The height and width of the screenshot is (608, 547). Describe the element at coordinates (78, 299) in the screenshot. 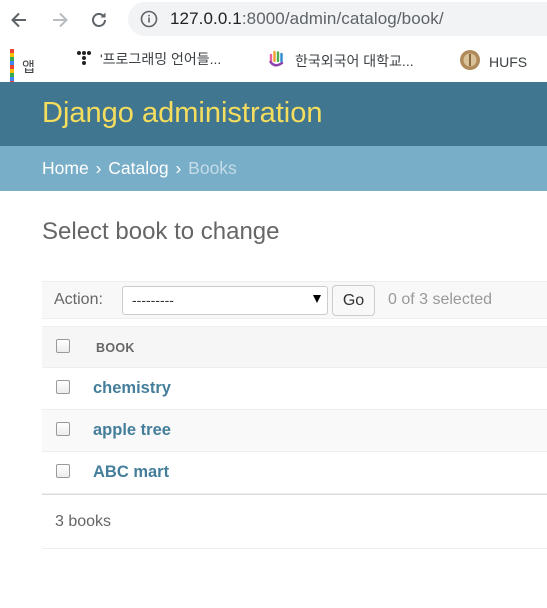

I see `action-label: Action:` at that location.